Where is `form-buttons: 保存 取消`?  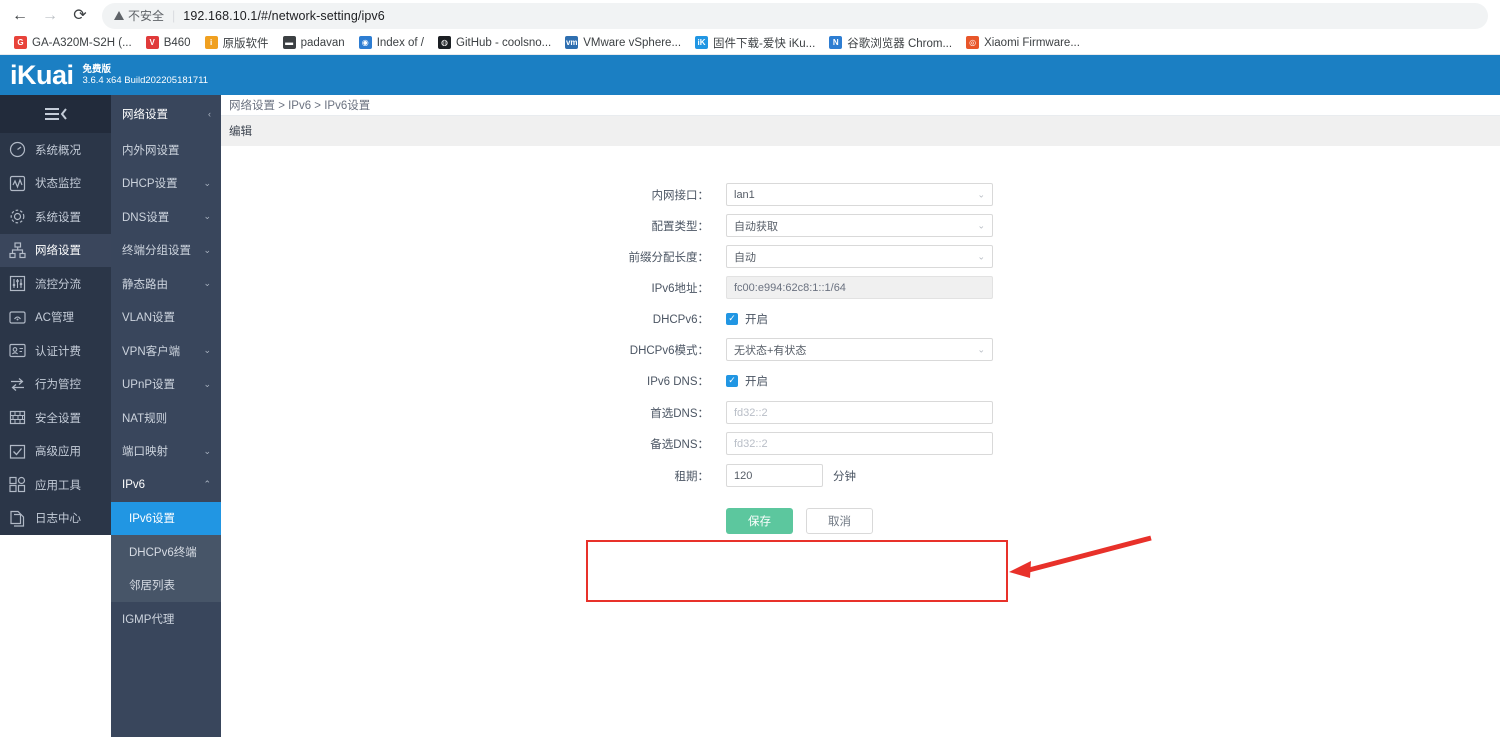
form-buttons: 保存 取消 is located at coordinates (860, 521).